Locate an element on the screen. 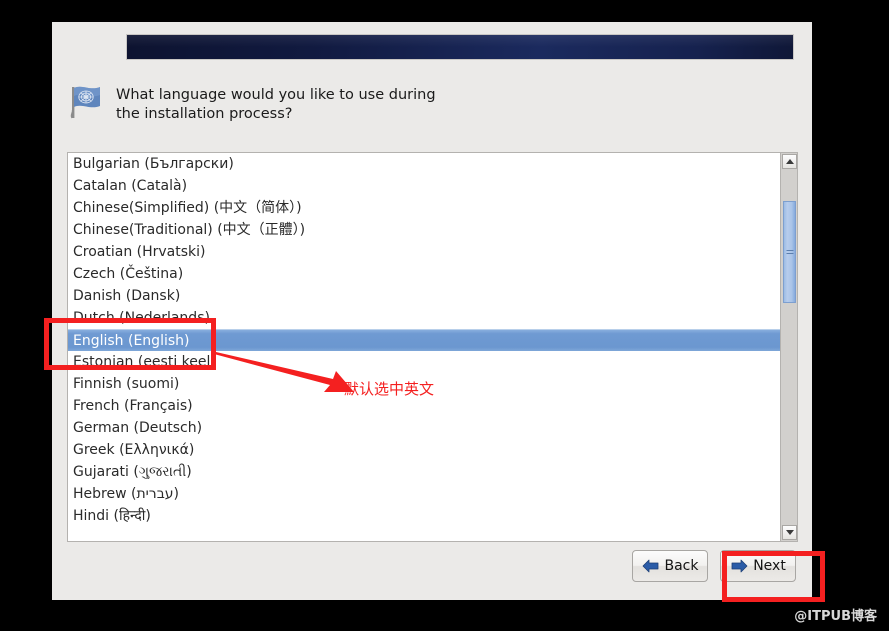 The image size is (889, 631). flag-icon is located at coordinates (85, 102).